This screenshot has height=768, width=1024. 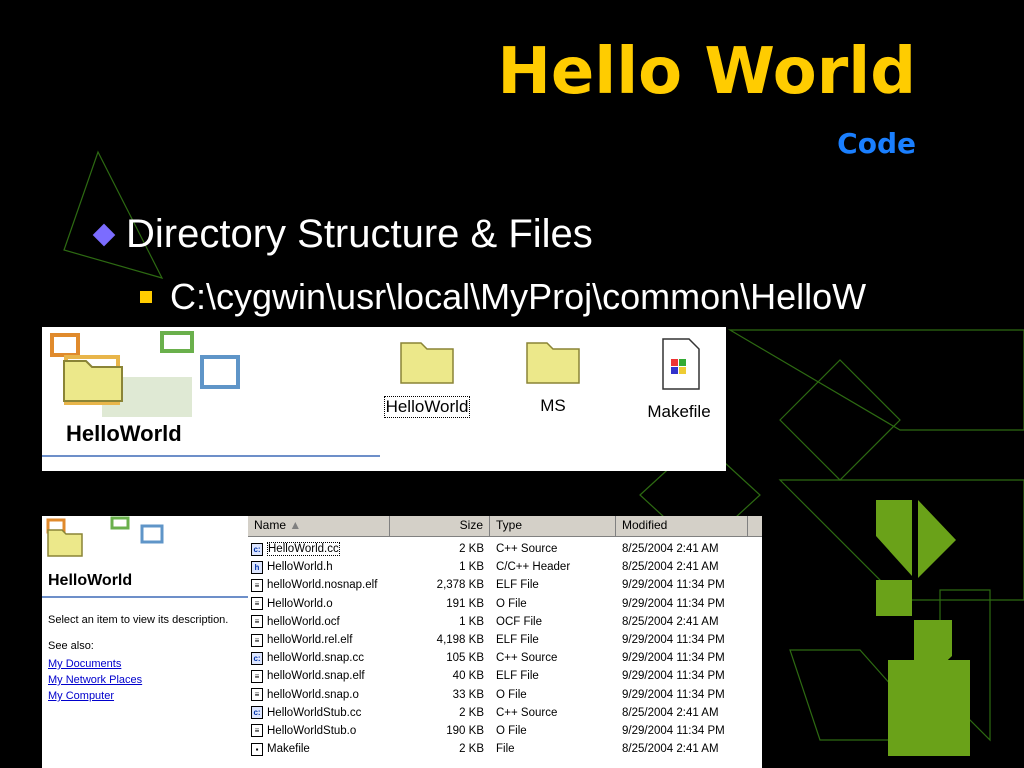 I want to click on file-item-makefile: Makefile, so click(x=677, y=379).